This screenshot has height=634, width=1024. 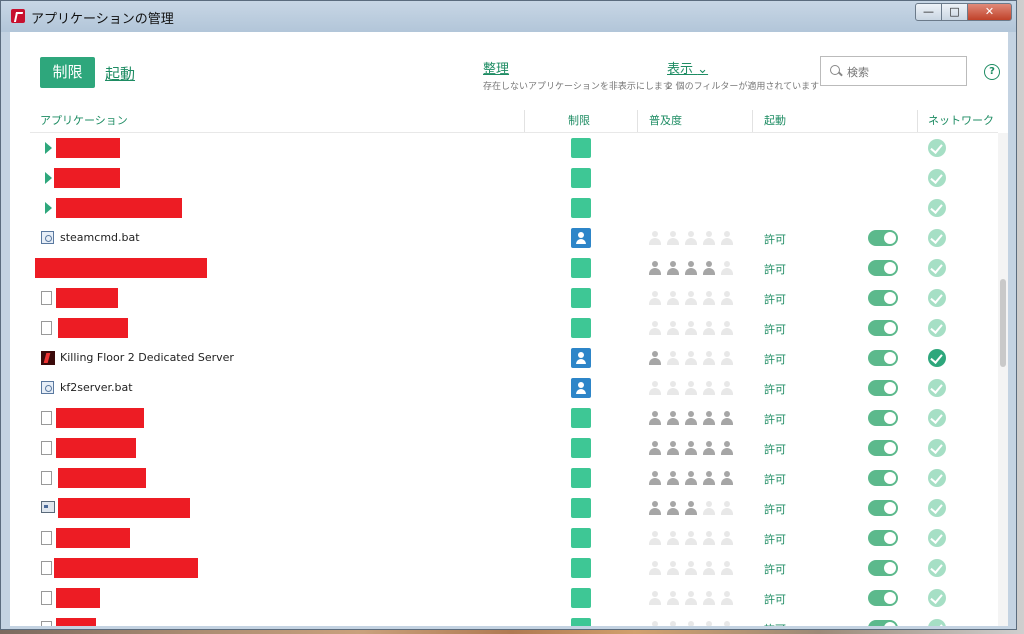 What do you see at coordinates (504, 358) in the screenshot?
I see `table-row: Killing Floor 2 Dedicated Server 許可` at bounding box center [504, 358].